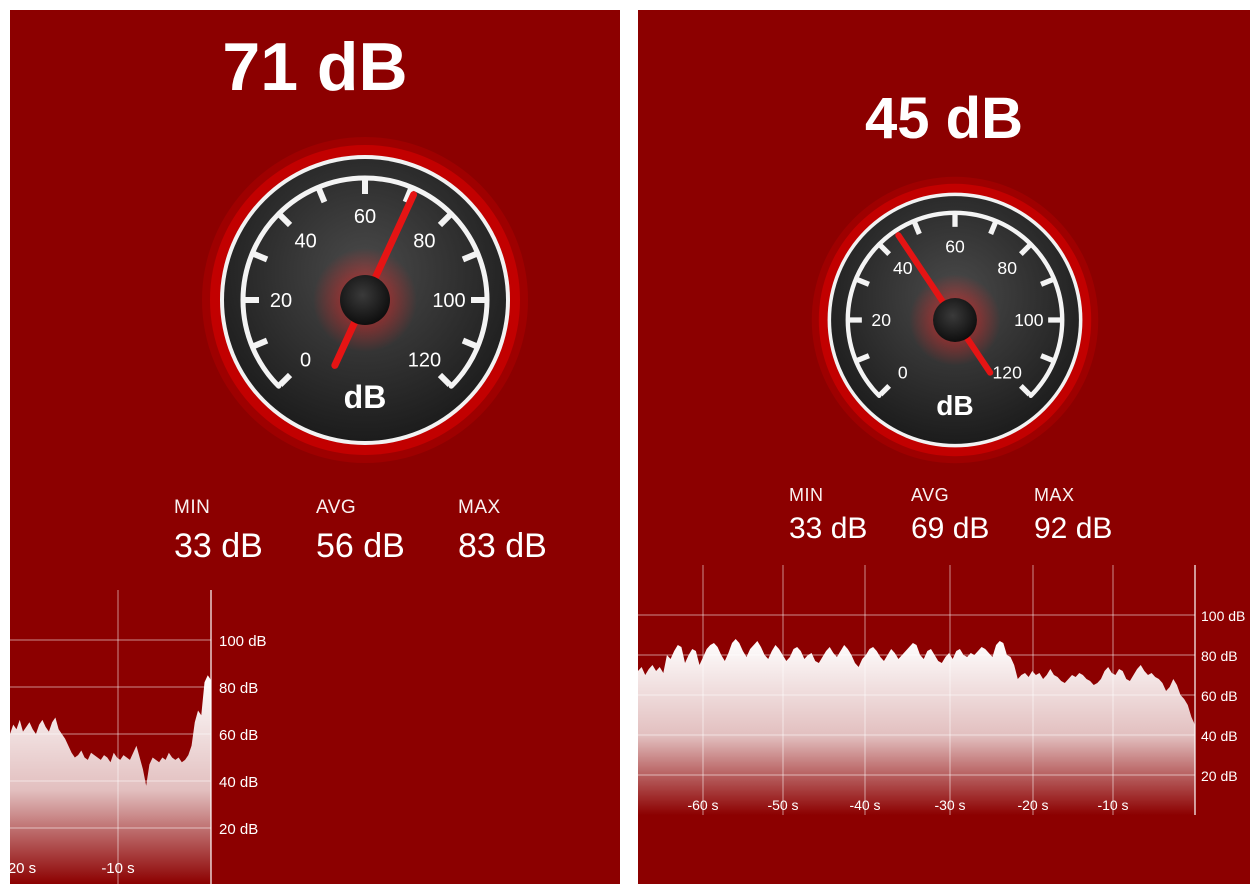 This screenshot has width=1250, height=884. I want to click on history-x-label: -40 s, so click(864, 805).